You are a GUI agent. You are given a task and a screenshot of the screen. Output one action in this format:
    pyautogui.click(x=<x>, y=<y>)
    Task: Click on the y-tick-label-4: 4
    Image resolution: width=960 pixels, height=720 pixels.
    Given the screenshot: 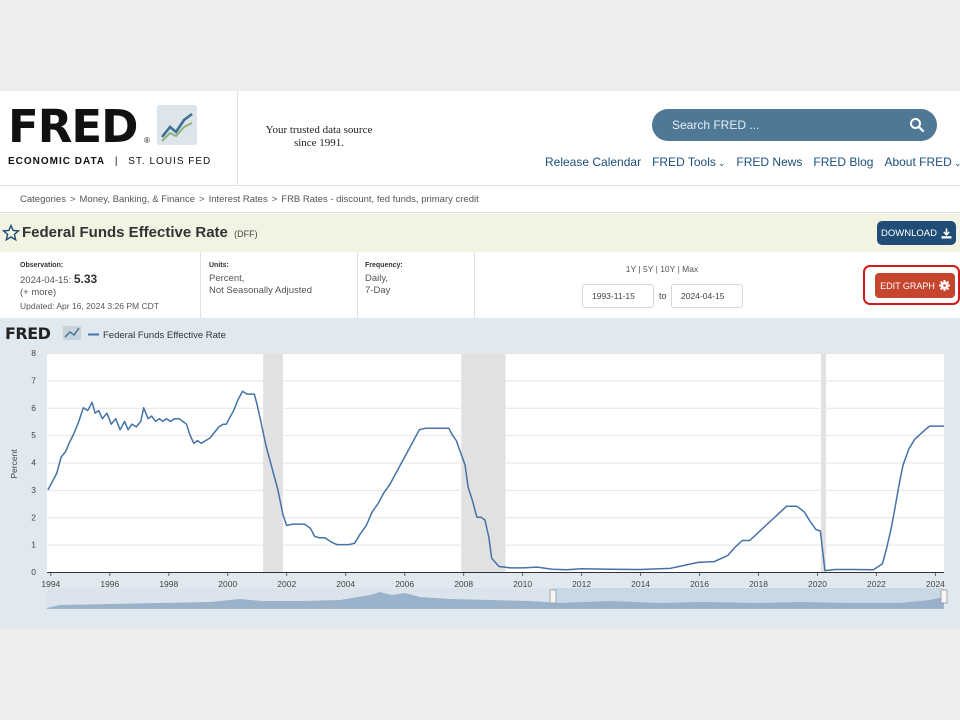 What is the action you would take?
    pyautogui.click(x=33, y=463)
    